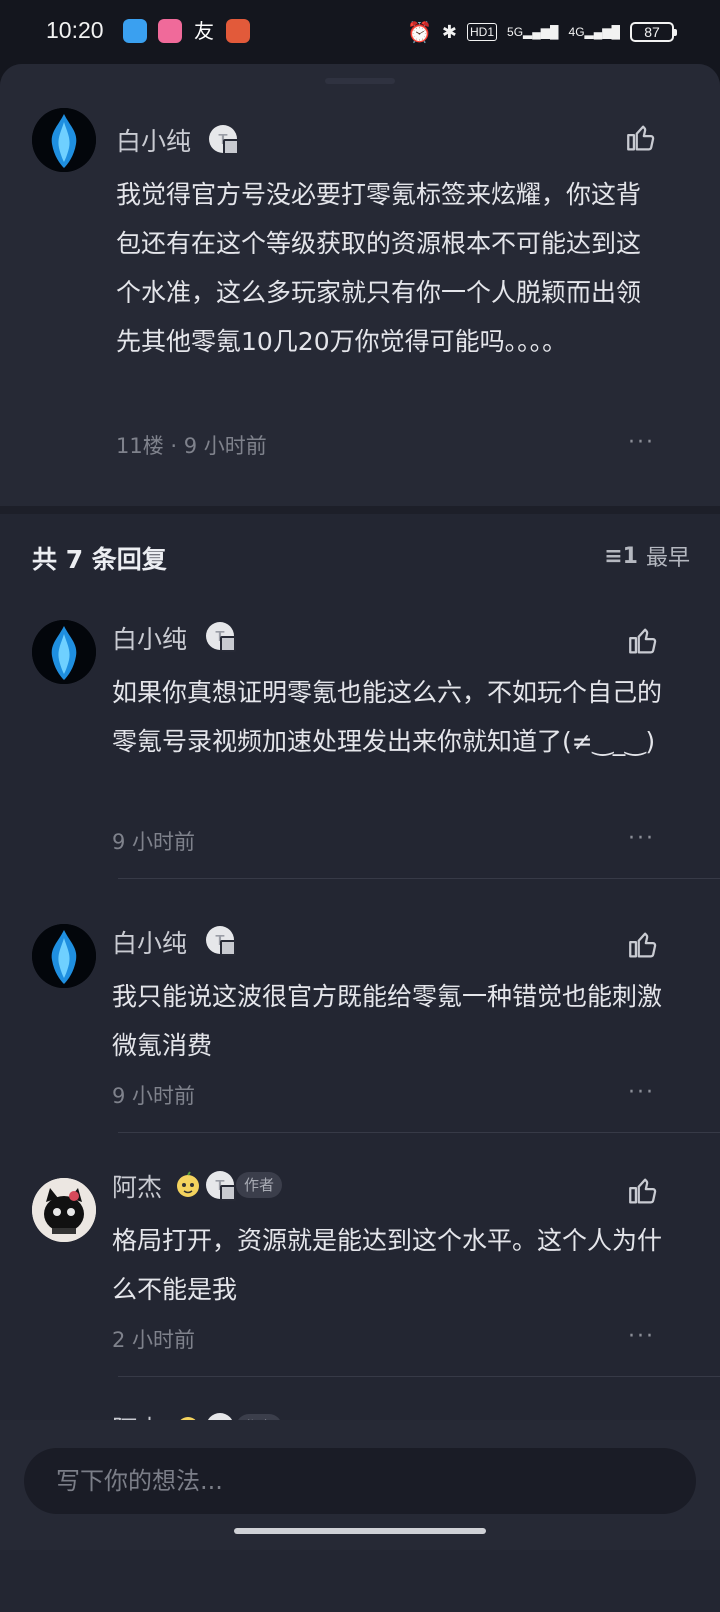 The height and width of the screenshot is (1612, 720). I want to click on author-tag: 作者, so click(259, 1185).